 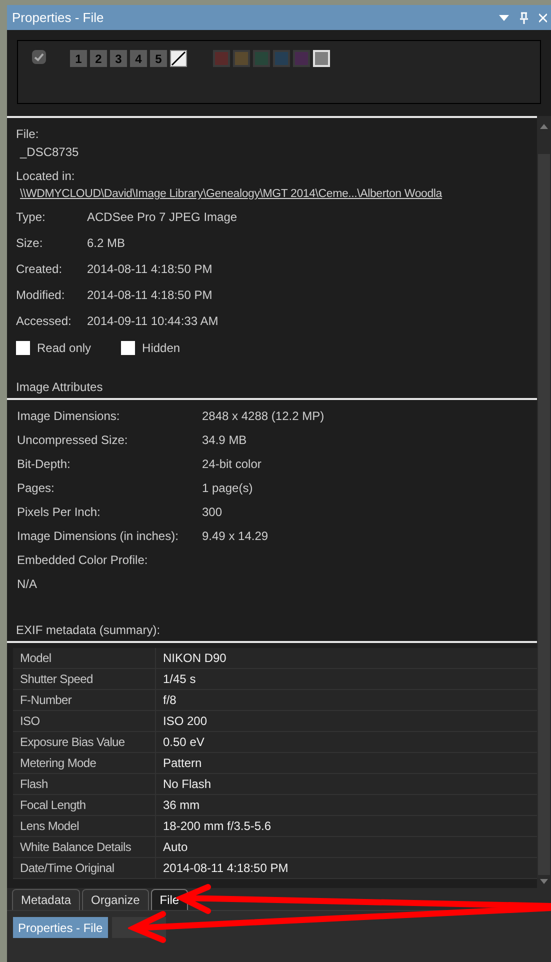 I want to click on attribute-label: Image Dimensions:, so click(x=69, y=416).